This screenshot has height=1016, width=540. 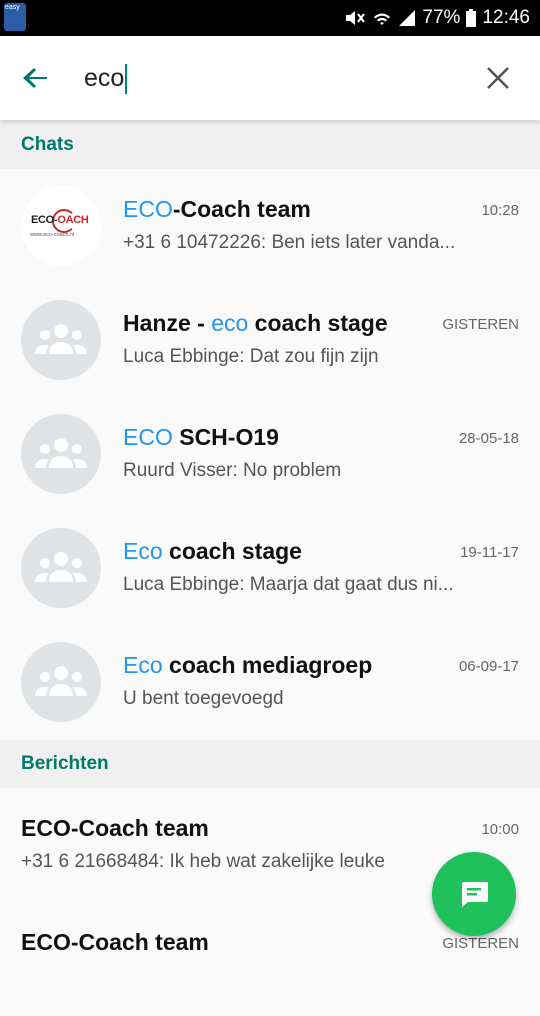 What do you see at coordinates (382, 19) in the screenshot?
I see `wifi-icon` at bounding box center [382, 19].